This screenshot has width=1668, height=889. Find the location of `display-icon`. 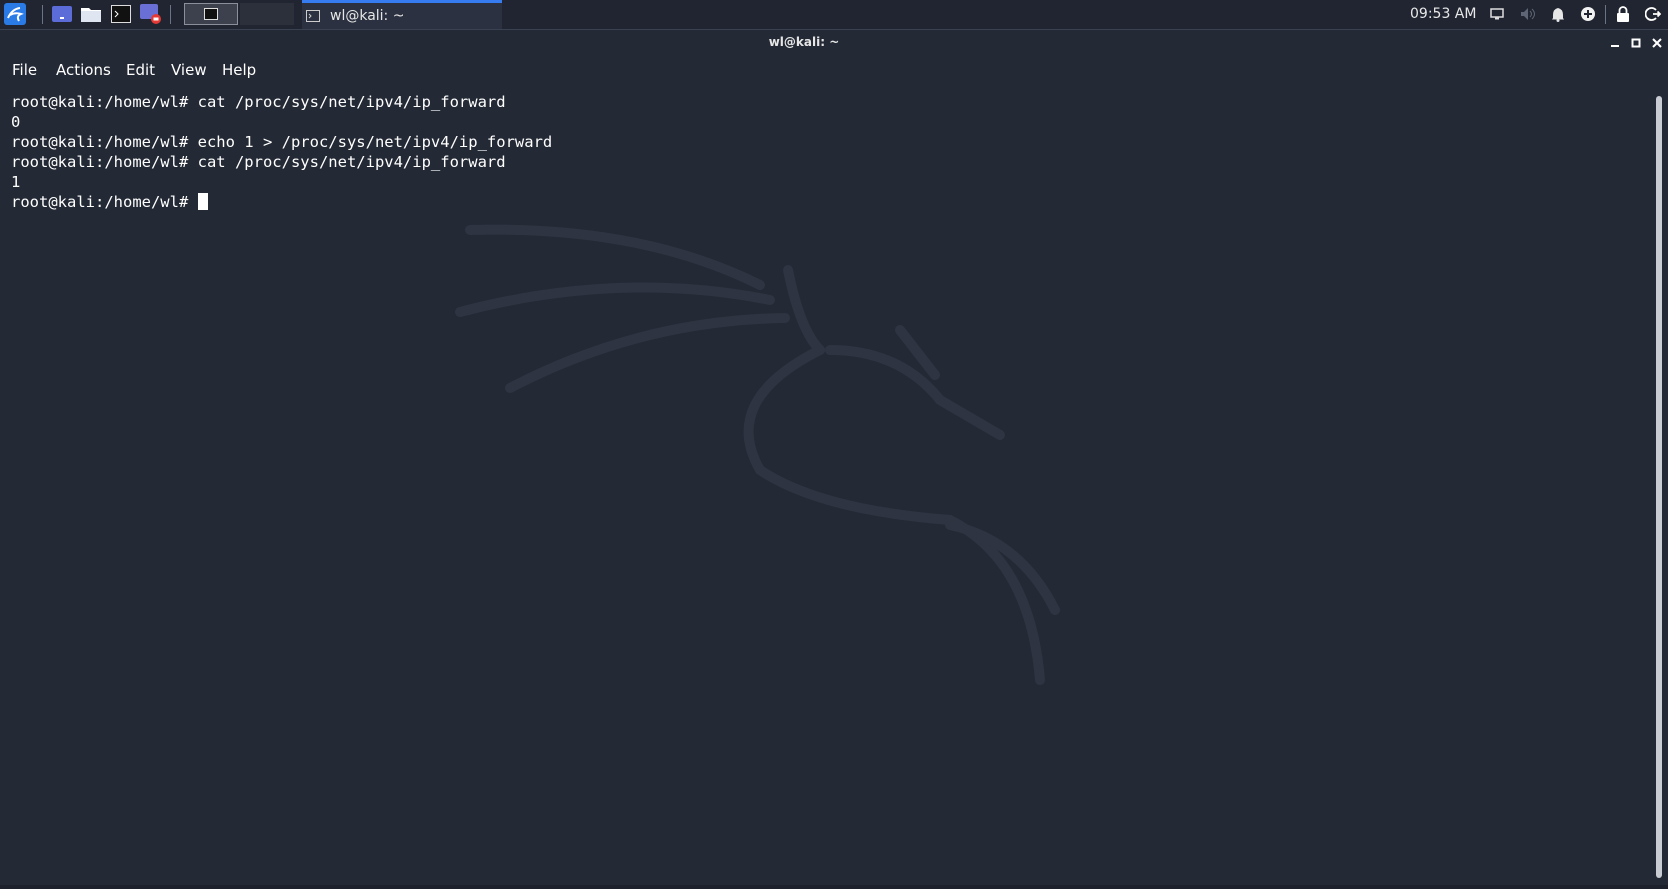

display-icon is located at coordinates (1497, 14).